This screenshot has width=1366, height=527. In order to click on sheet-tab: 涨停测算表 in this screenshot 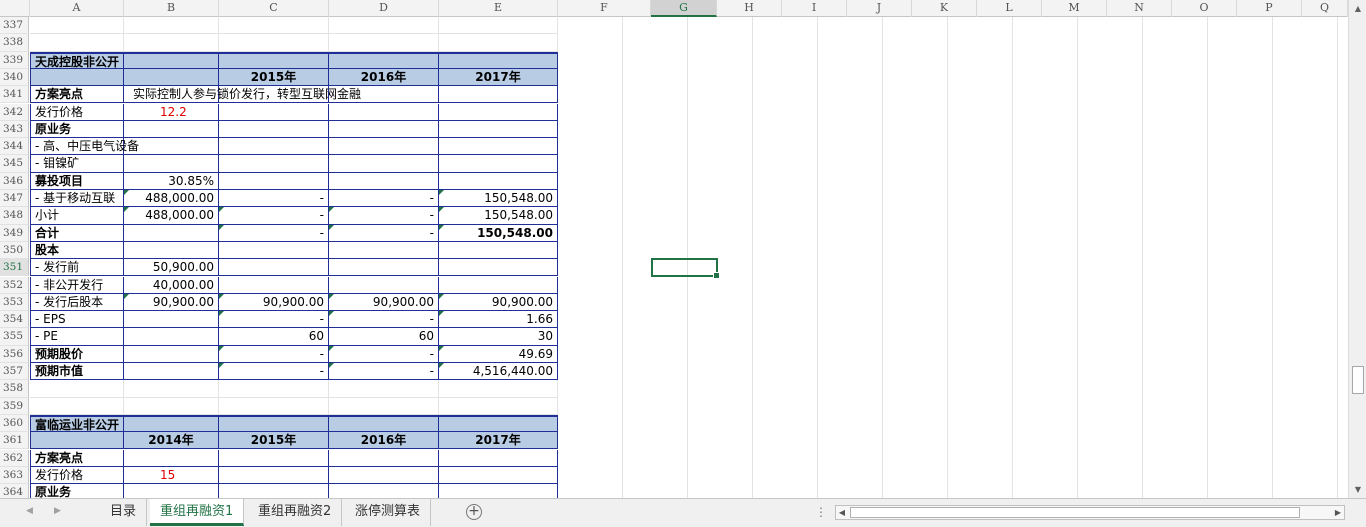, I will do `click(388, 512)`.